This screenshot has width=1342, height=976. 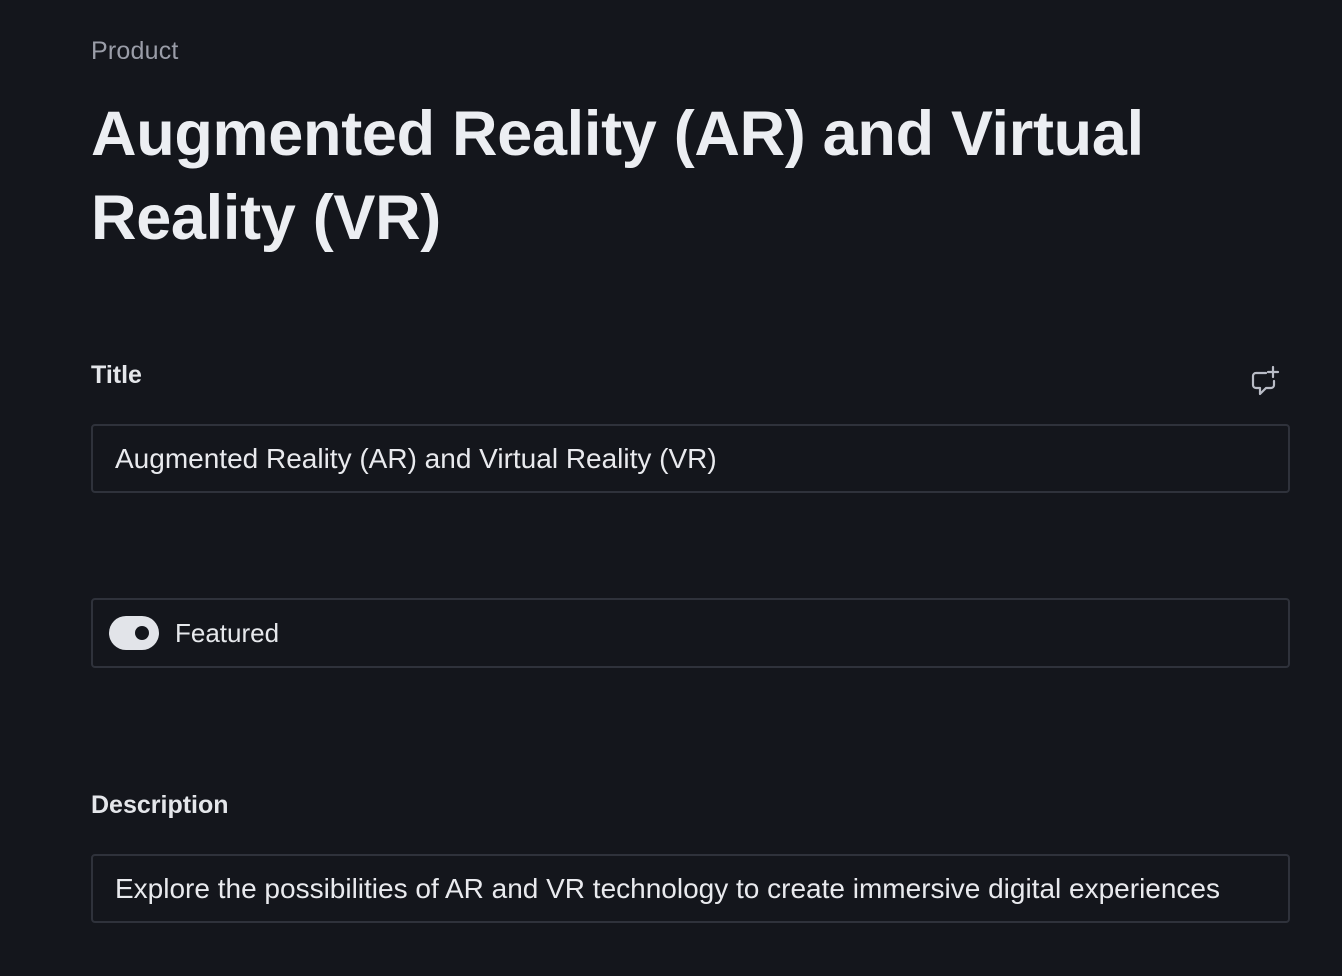 I want to click on title-field-label: Title, so click(x=116, y=375).